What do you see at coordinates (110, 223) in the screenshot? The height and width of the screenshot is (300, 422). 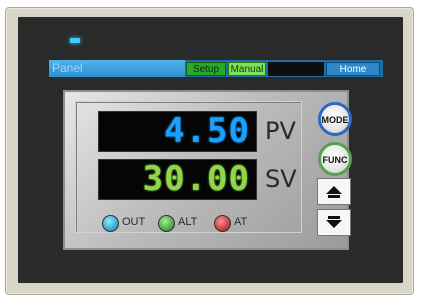 I see `out-lamp-icon` at bounding box center [110, 223].